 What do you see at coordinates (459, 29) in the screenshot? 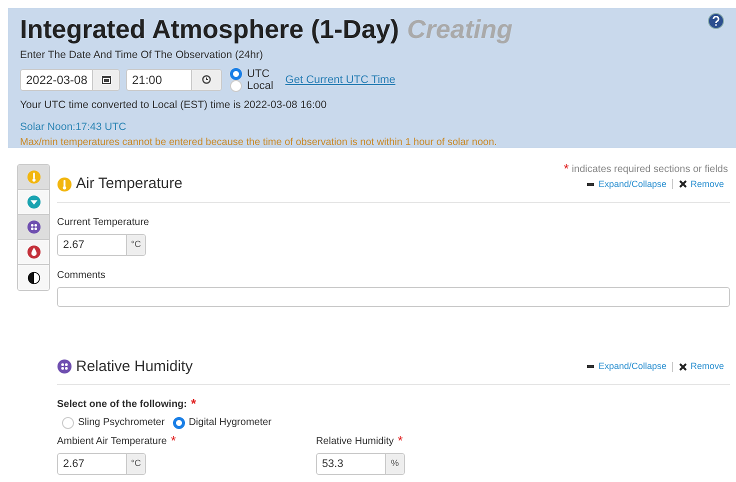
I see `status-label: Creating` at bounding box center [459, 29].